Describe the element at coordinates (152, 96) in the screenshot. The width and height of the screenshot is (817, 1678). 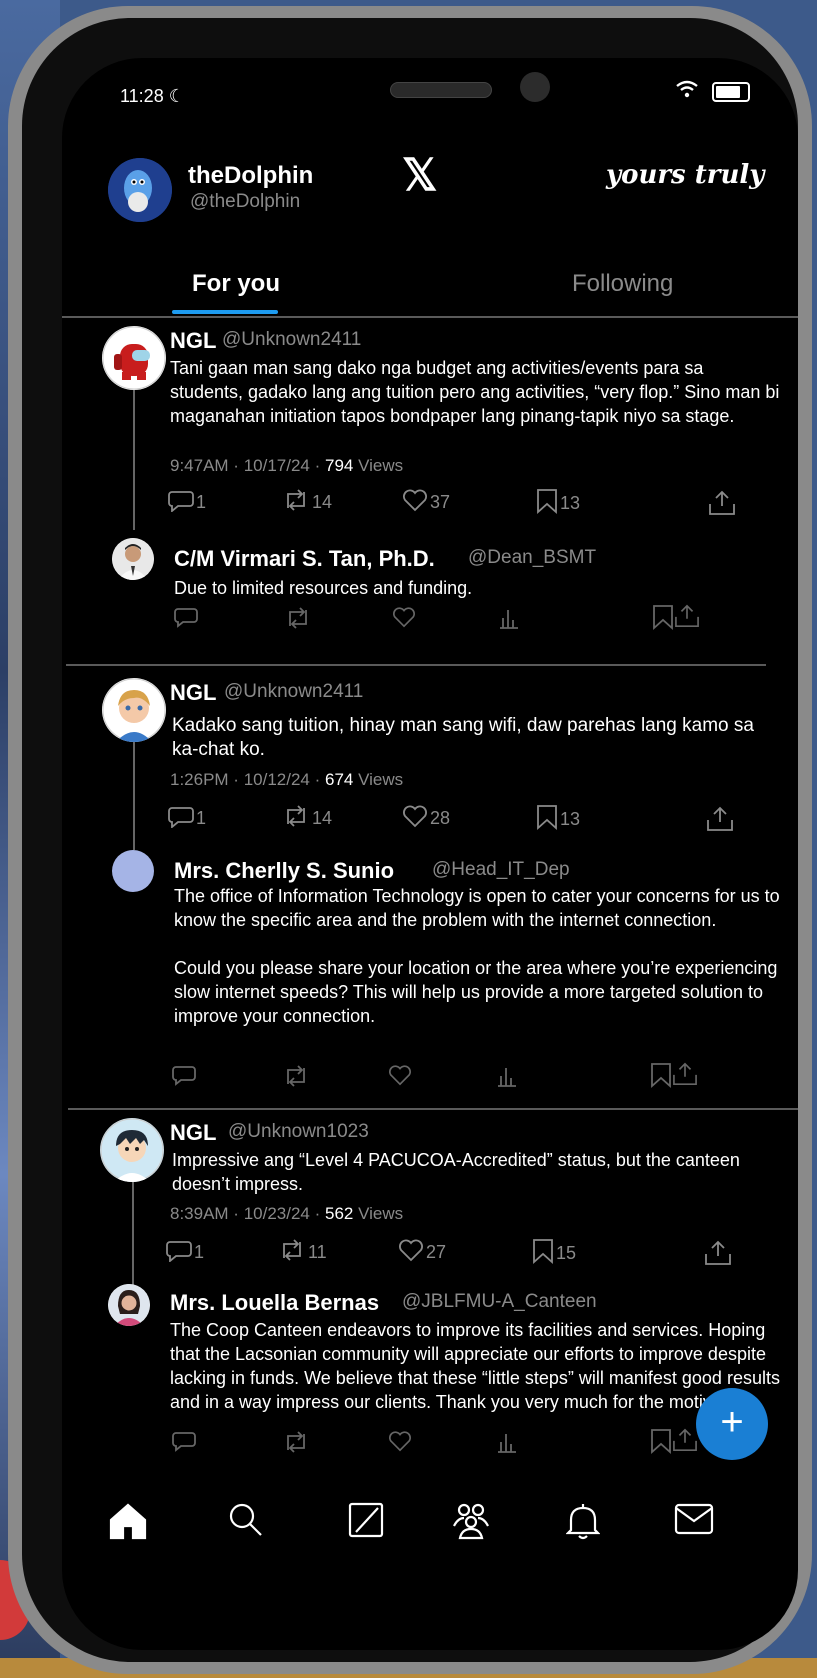
I see `status-time: 11:28 ☾` at that location.